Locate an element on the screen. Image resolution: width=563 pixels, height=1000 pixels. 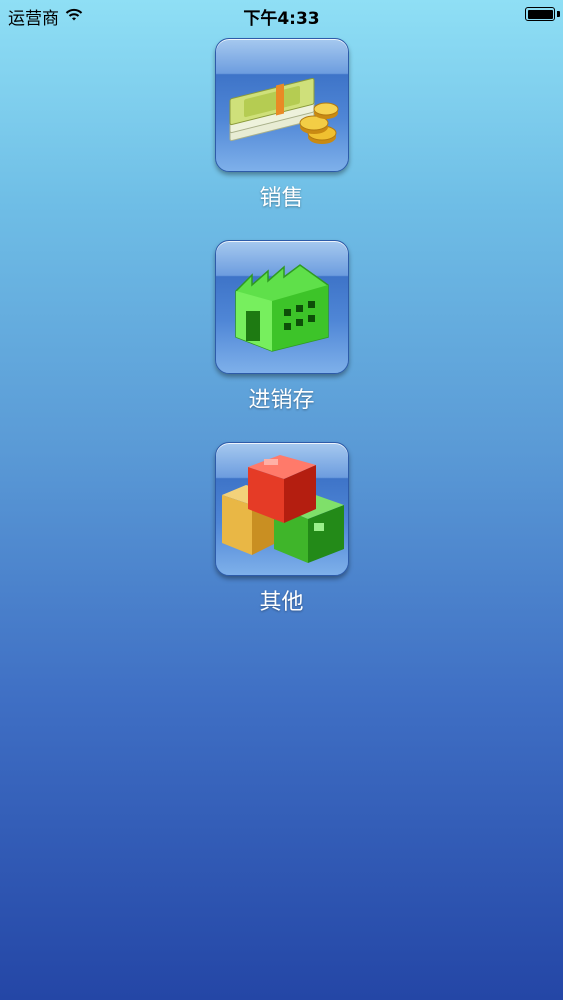
boxes-icon is located at coordinates (282, 509).